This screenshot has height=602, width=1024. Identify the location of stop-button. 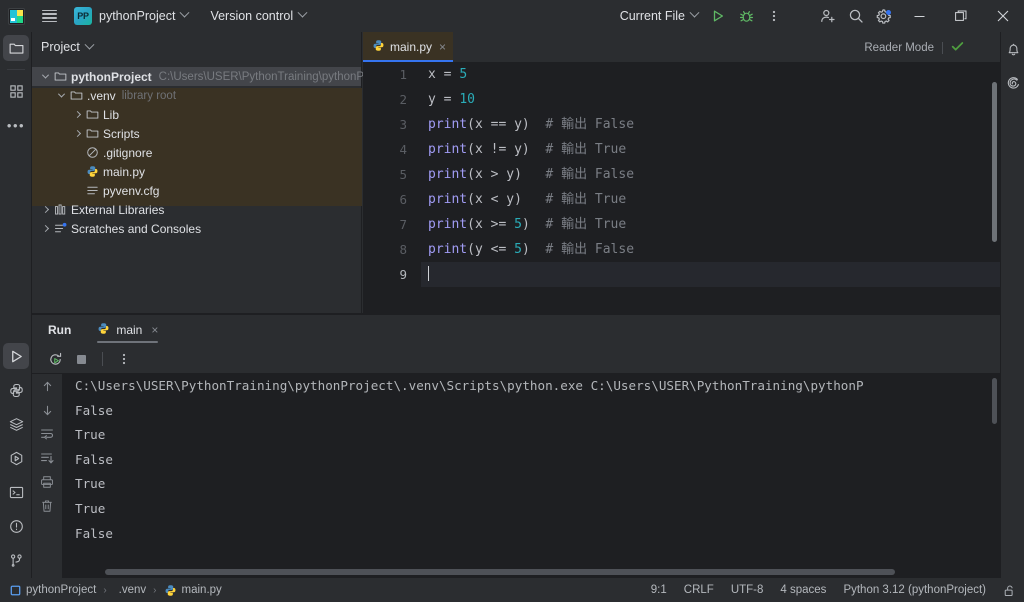
(81, 359).